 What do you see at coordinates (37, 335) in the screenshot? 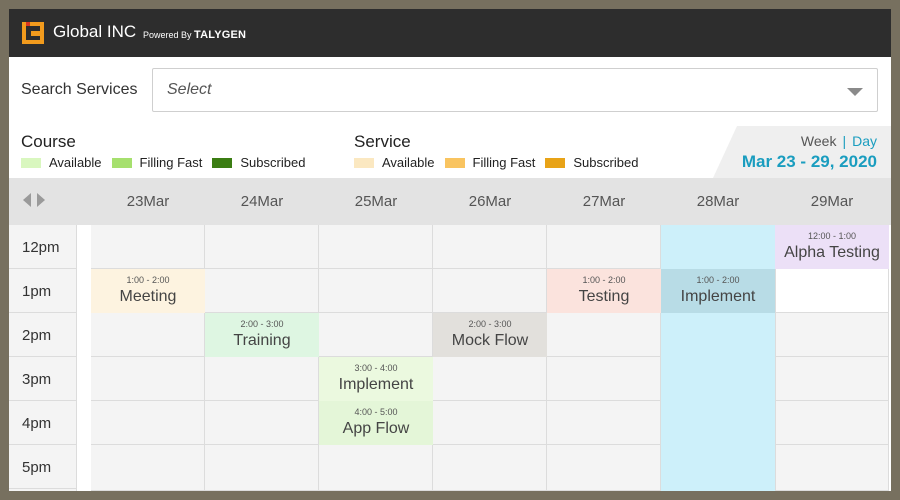
I see `time-label: 2pm` at bounding box center [37, 335].